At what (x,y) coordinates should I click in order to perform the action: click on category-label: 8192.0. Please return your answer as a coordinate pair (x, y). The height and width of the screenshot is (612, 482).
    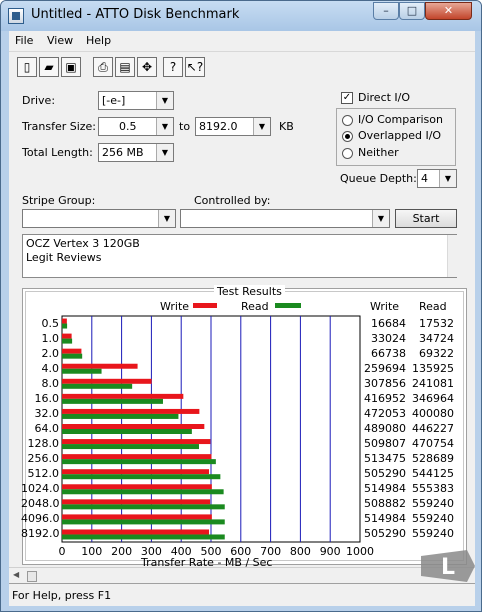
    Looking at the image, I should click on (40, 534).